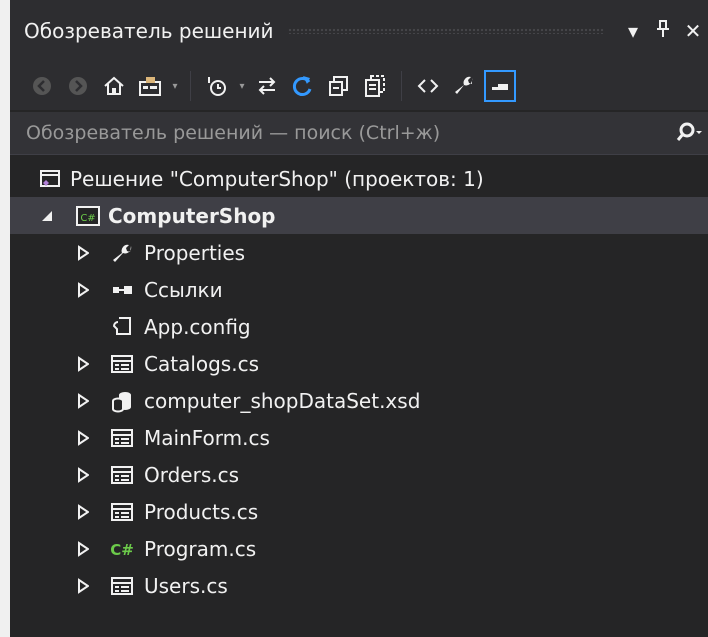  I want to click on file-label: Program.cs, so click(200, 548).